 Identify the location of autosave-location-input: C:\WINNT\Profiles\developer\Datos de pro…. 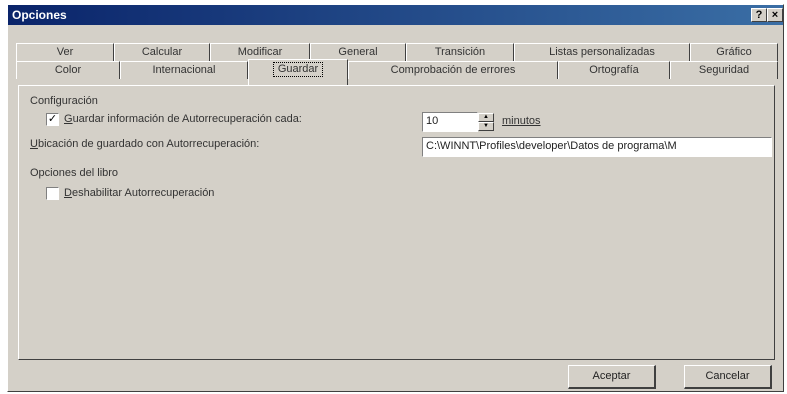
(597, 147).